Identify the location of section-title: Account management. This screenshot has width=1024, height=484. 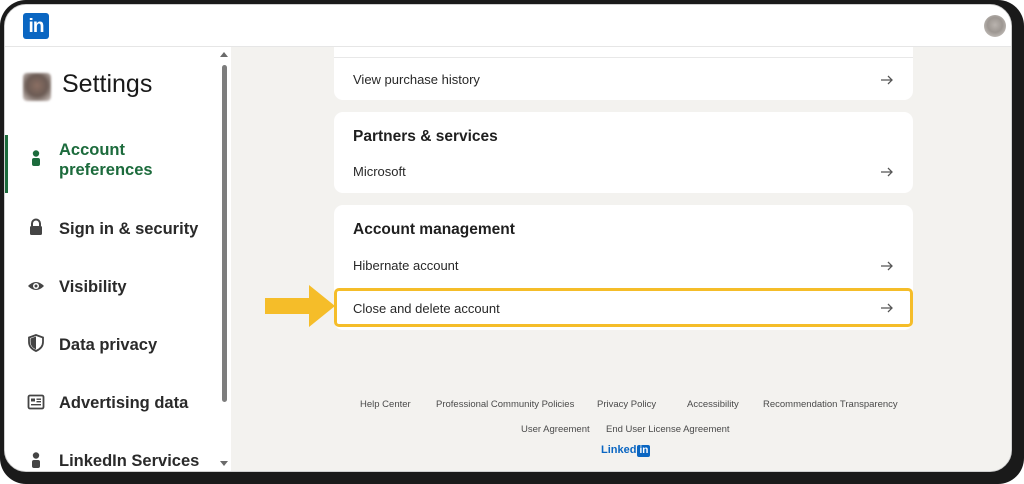
(434, 229).